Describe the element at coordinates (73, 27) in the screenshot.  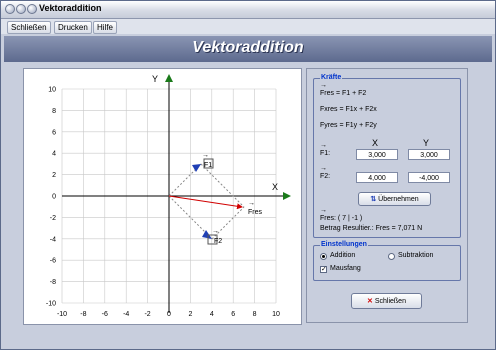
I see `menu-drucken: Drucken` at that location.